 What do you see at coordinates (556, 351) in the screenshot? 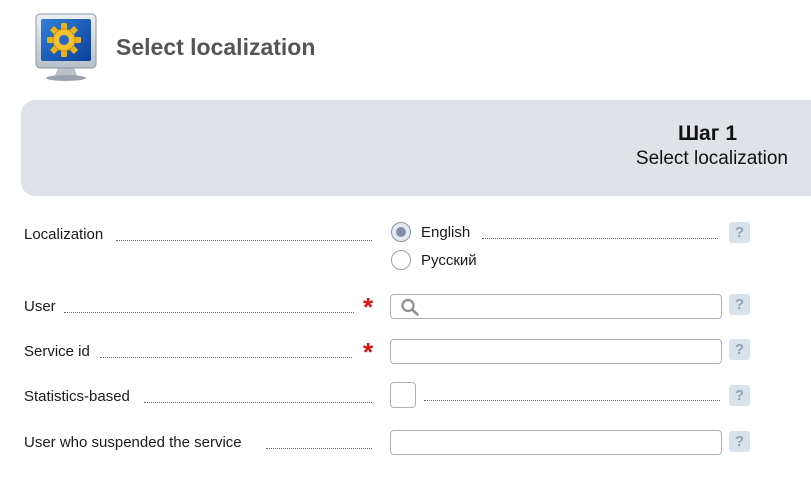
I see `service-id-input` at bounding box center [556, 351].